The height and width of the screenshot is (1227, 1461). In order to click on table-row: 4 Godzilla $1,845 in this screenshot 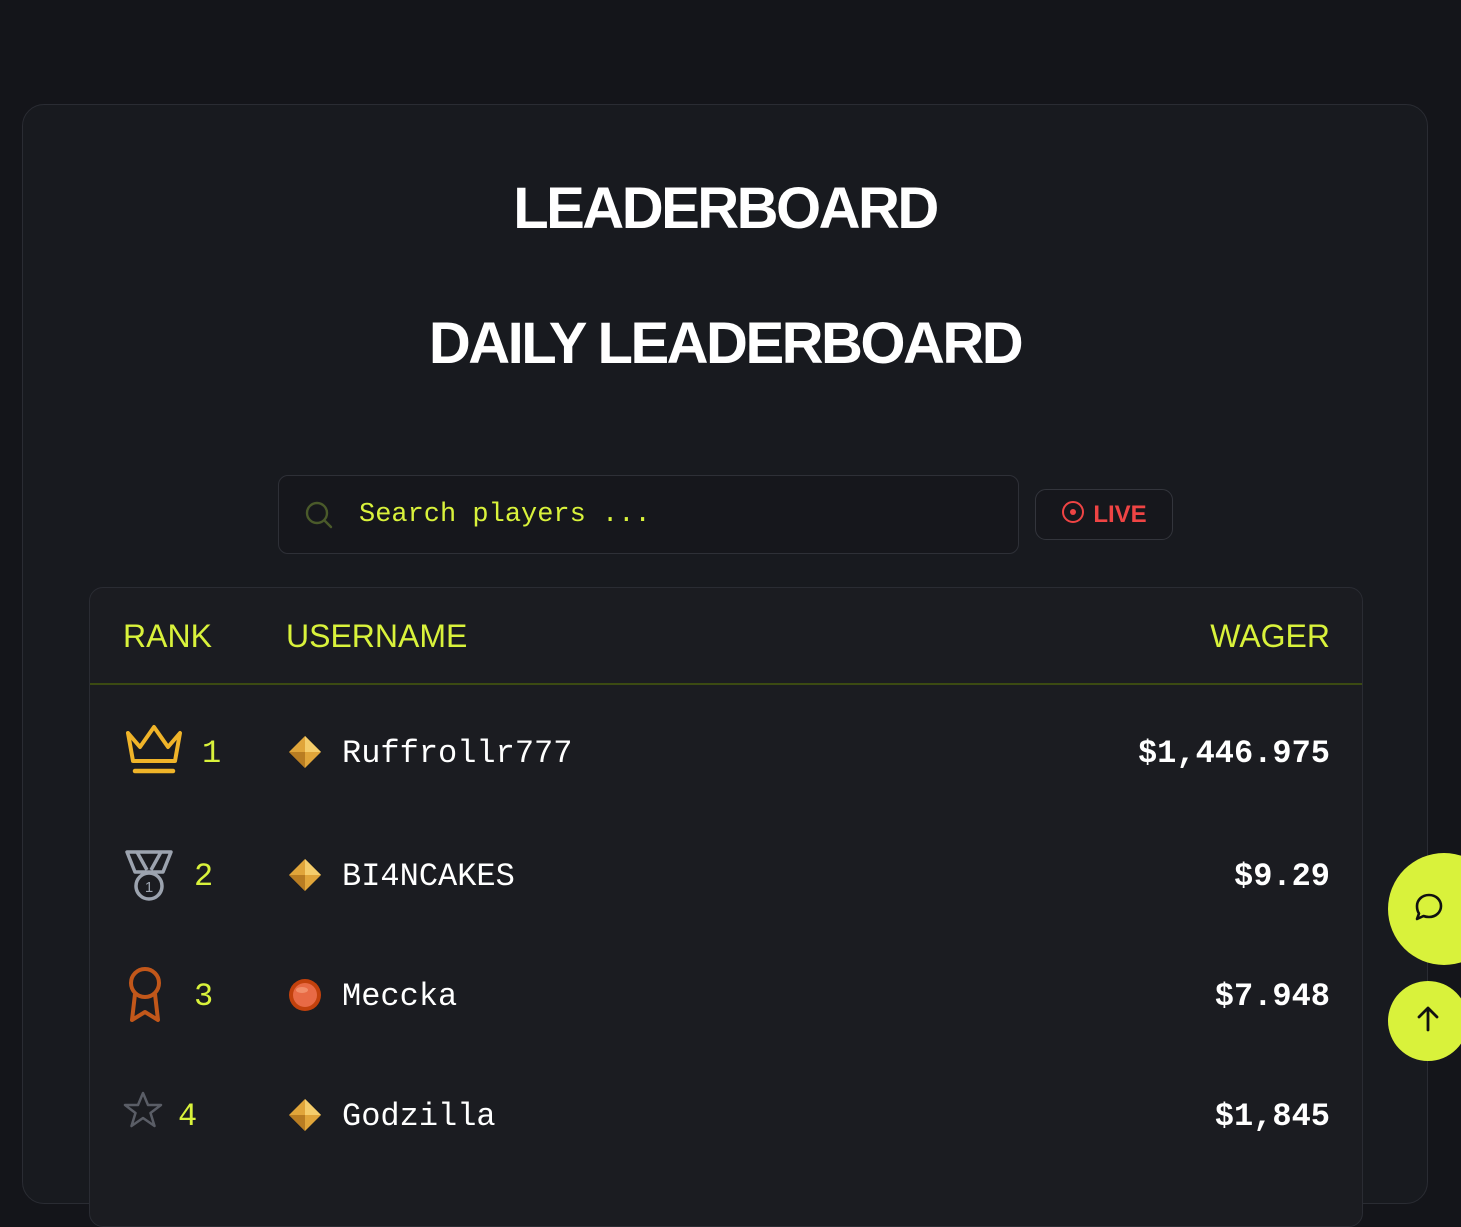, I will do `click(726, 1112)`.